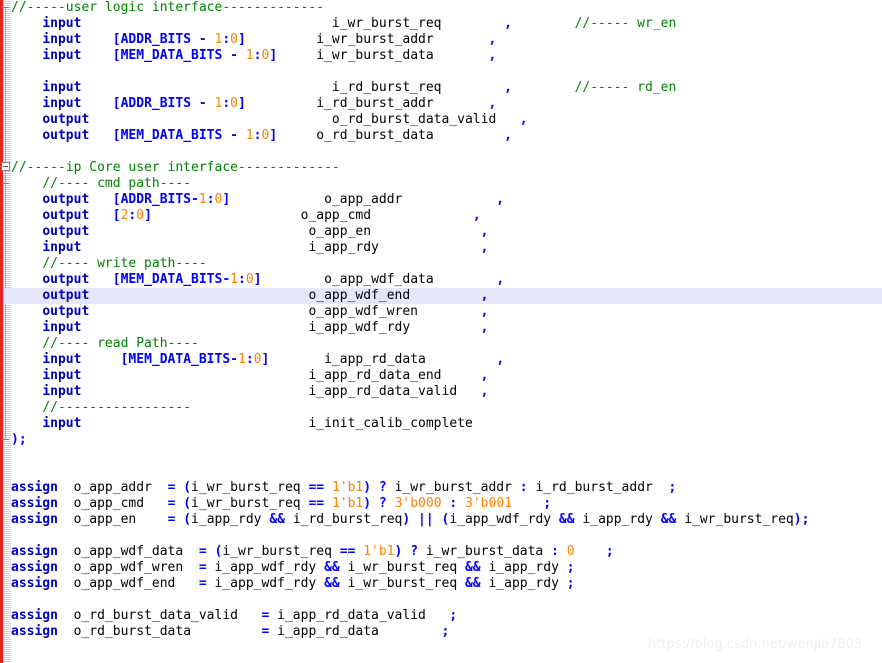 This screenshot has width=882, height=663. I want to click on code-line: //---- write path----, so click(109, 264).